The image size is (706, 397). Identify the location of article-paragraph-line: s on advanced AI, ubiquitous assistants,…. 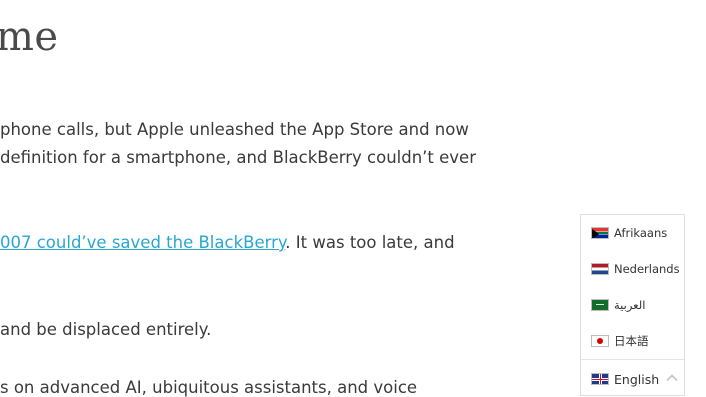
(209, 387).